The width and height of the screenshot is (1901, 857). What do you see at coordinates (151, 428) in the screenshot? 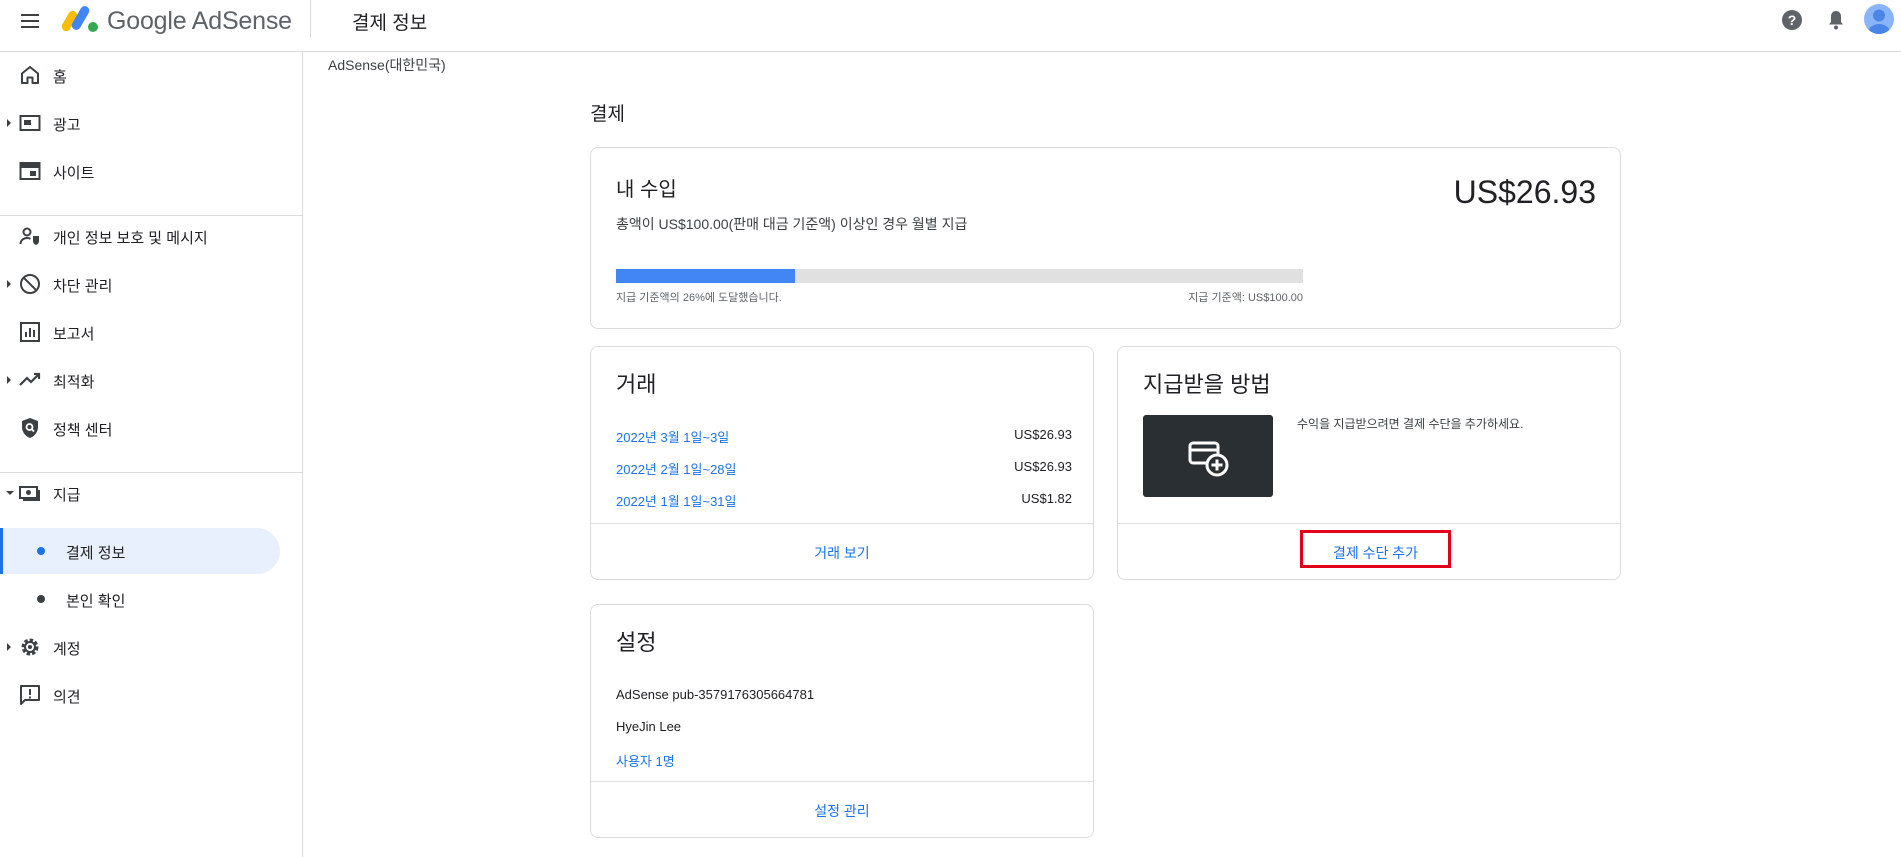
I see `sidebar-item-policy-center: 정책 센터` at bounding box center [151, 428].